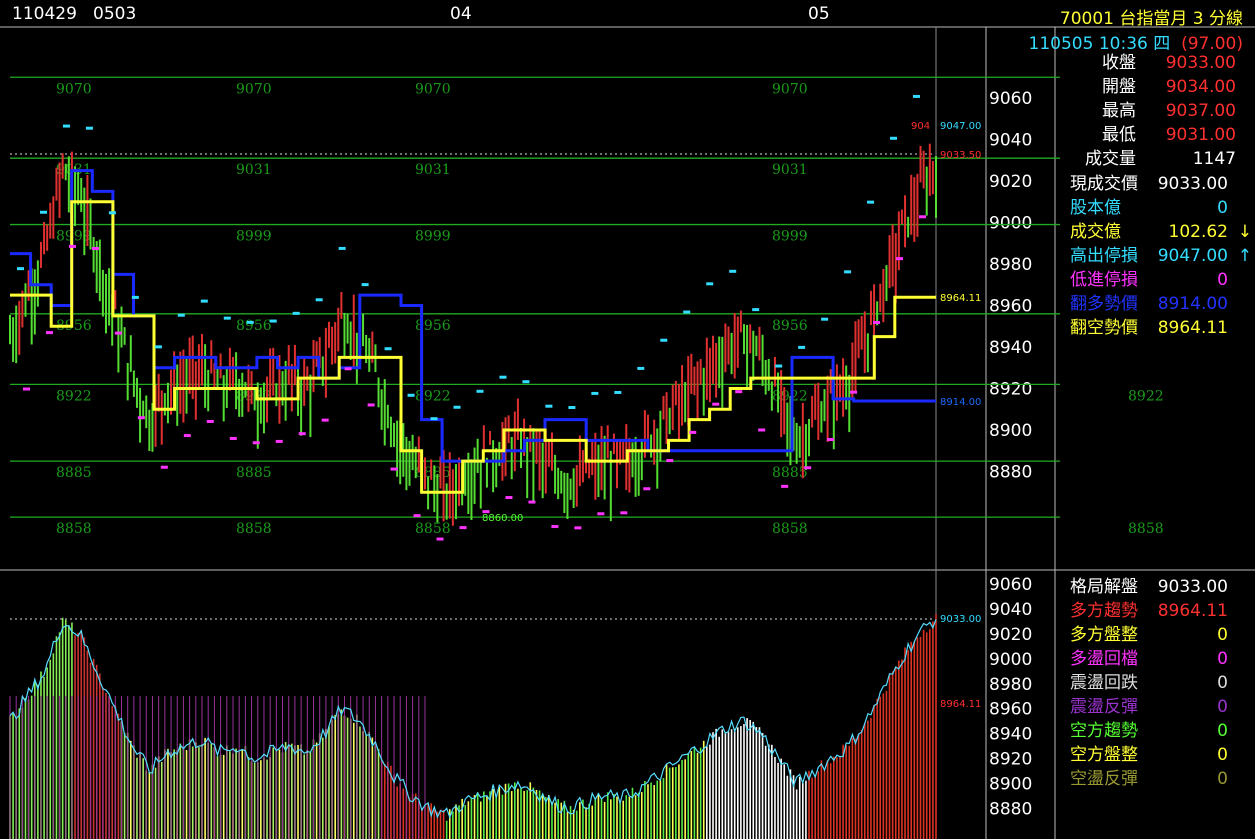  Describe the element at coordinates (1156, 111) in the screenshot. I see `quote-row: 最高 9037.00` at that location.